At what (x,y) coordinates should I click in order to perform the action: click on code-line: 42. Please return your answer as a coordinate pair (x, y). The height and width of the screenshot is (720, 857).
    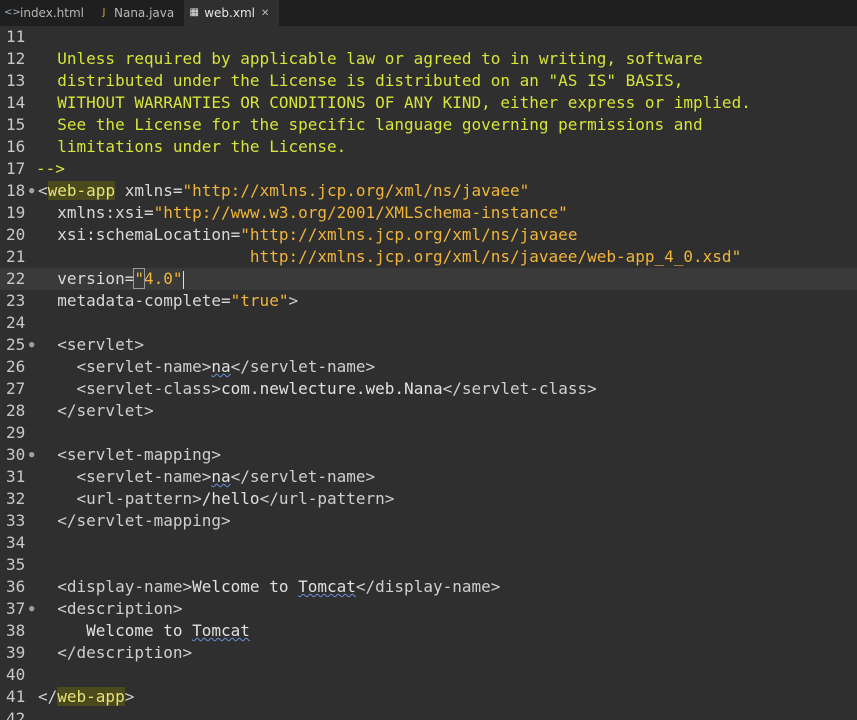
    Looking at the image, I should click on (428, 714).